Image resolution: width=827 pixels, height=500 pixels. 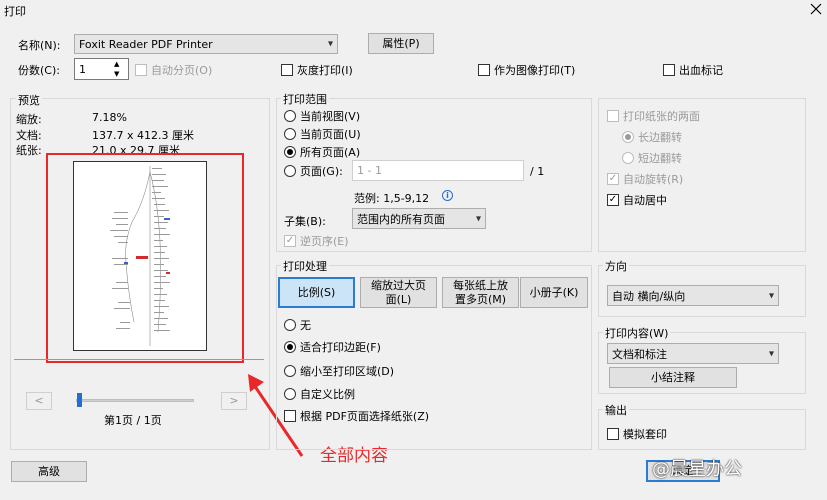 I want to click on tab-multiple-pages: 每张纸上放置多页(M), so click(x=480, y=292).